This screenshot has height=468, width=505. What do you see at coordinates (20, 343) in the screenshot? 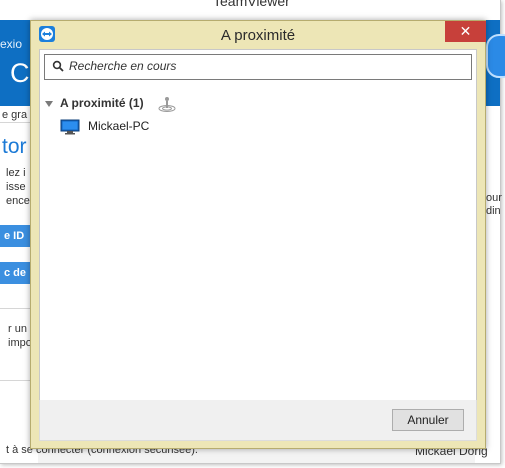
I see `background-text: impo` at bounding box center [20, 343].